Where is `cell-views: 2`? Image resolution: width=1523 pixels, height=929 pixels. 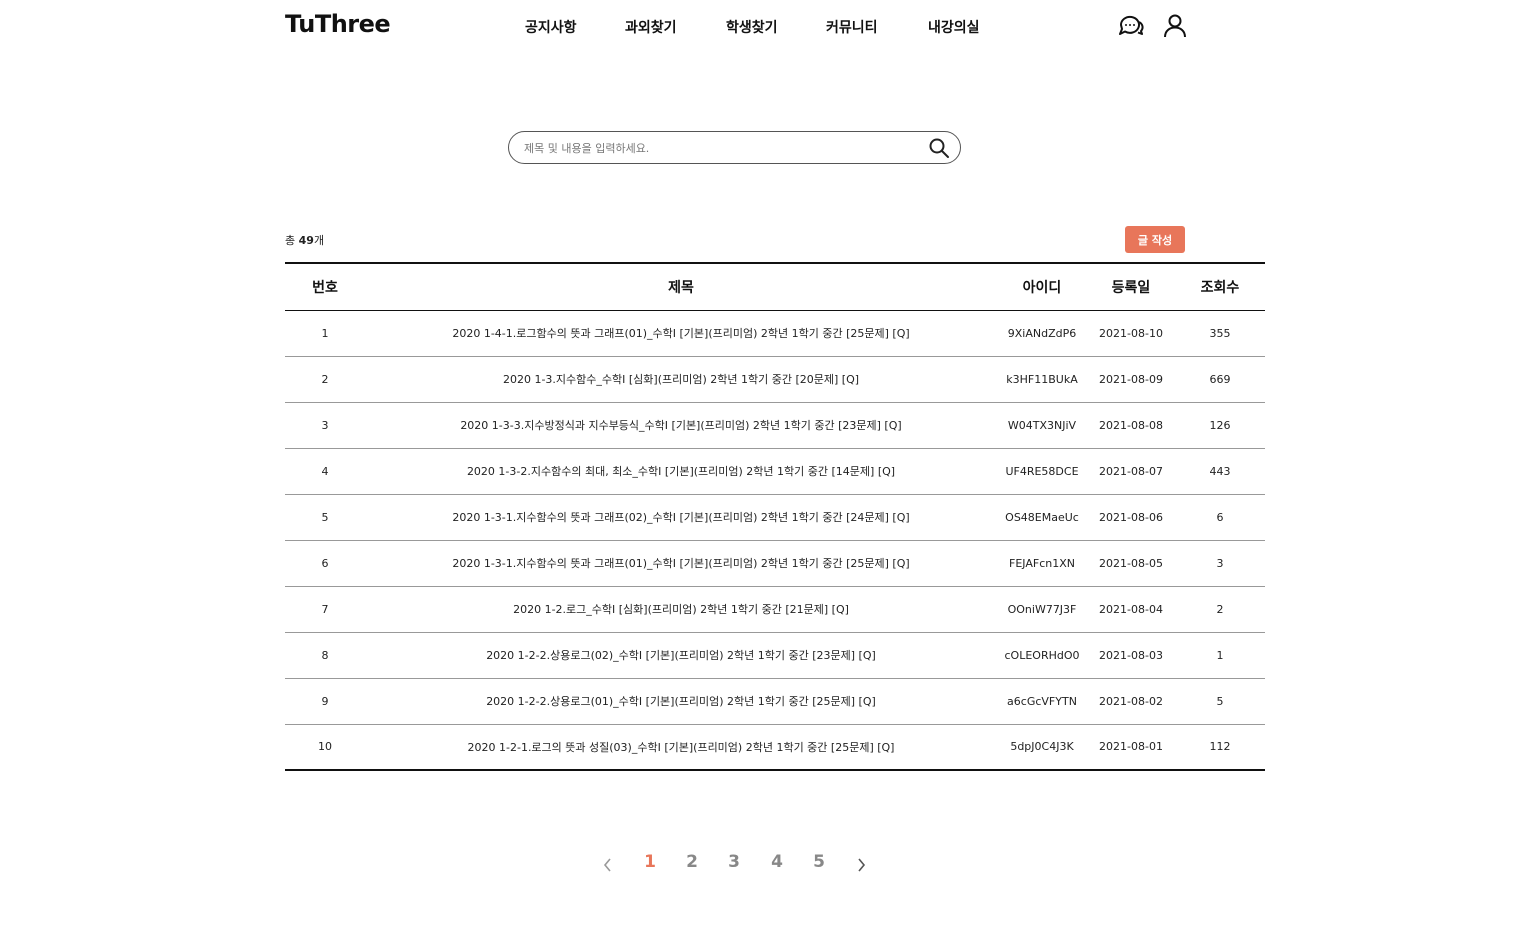 cell-views: 2 is located at coordinates (1220, 609).